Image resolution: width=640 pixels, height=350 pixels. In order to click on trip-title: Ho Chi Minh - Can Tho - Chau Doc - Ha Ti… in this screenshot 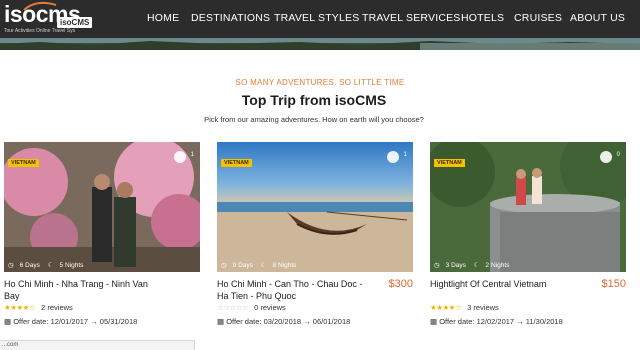, I will do `click(292, 290)`.